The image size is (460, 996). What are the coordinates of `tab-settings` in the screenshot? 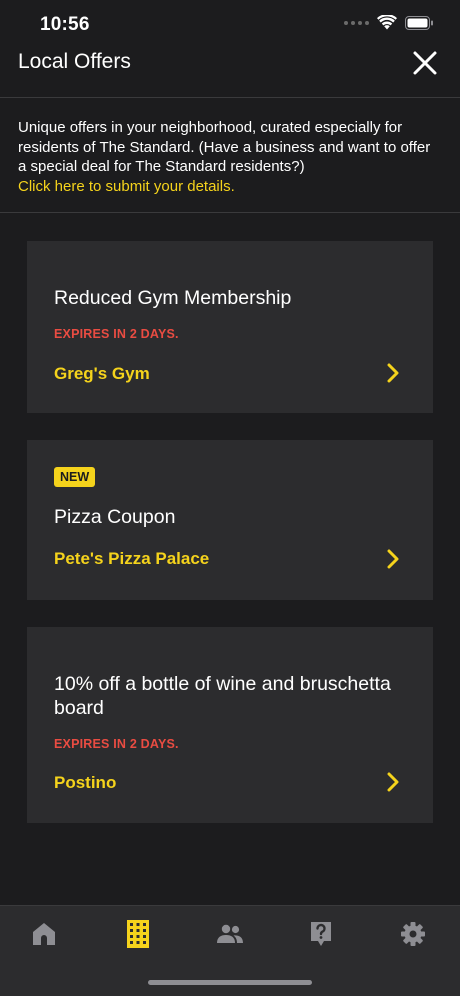 It's located at (413, 934).